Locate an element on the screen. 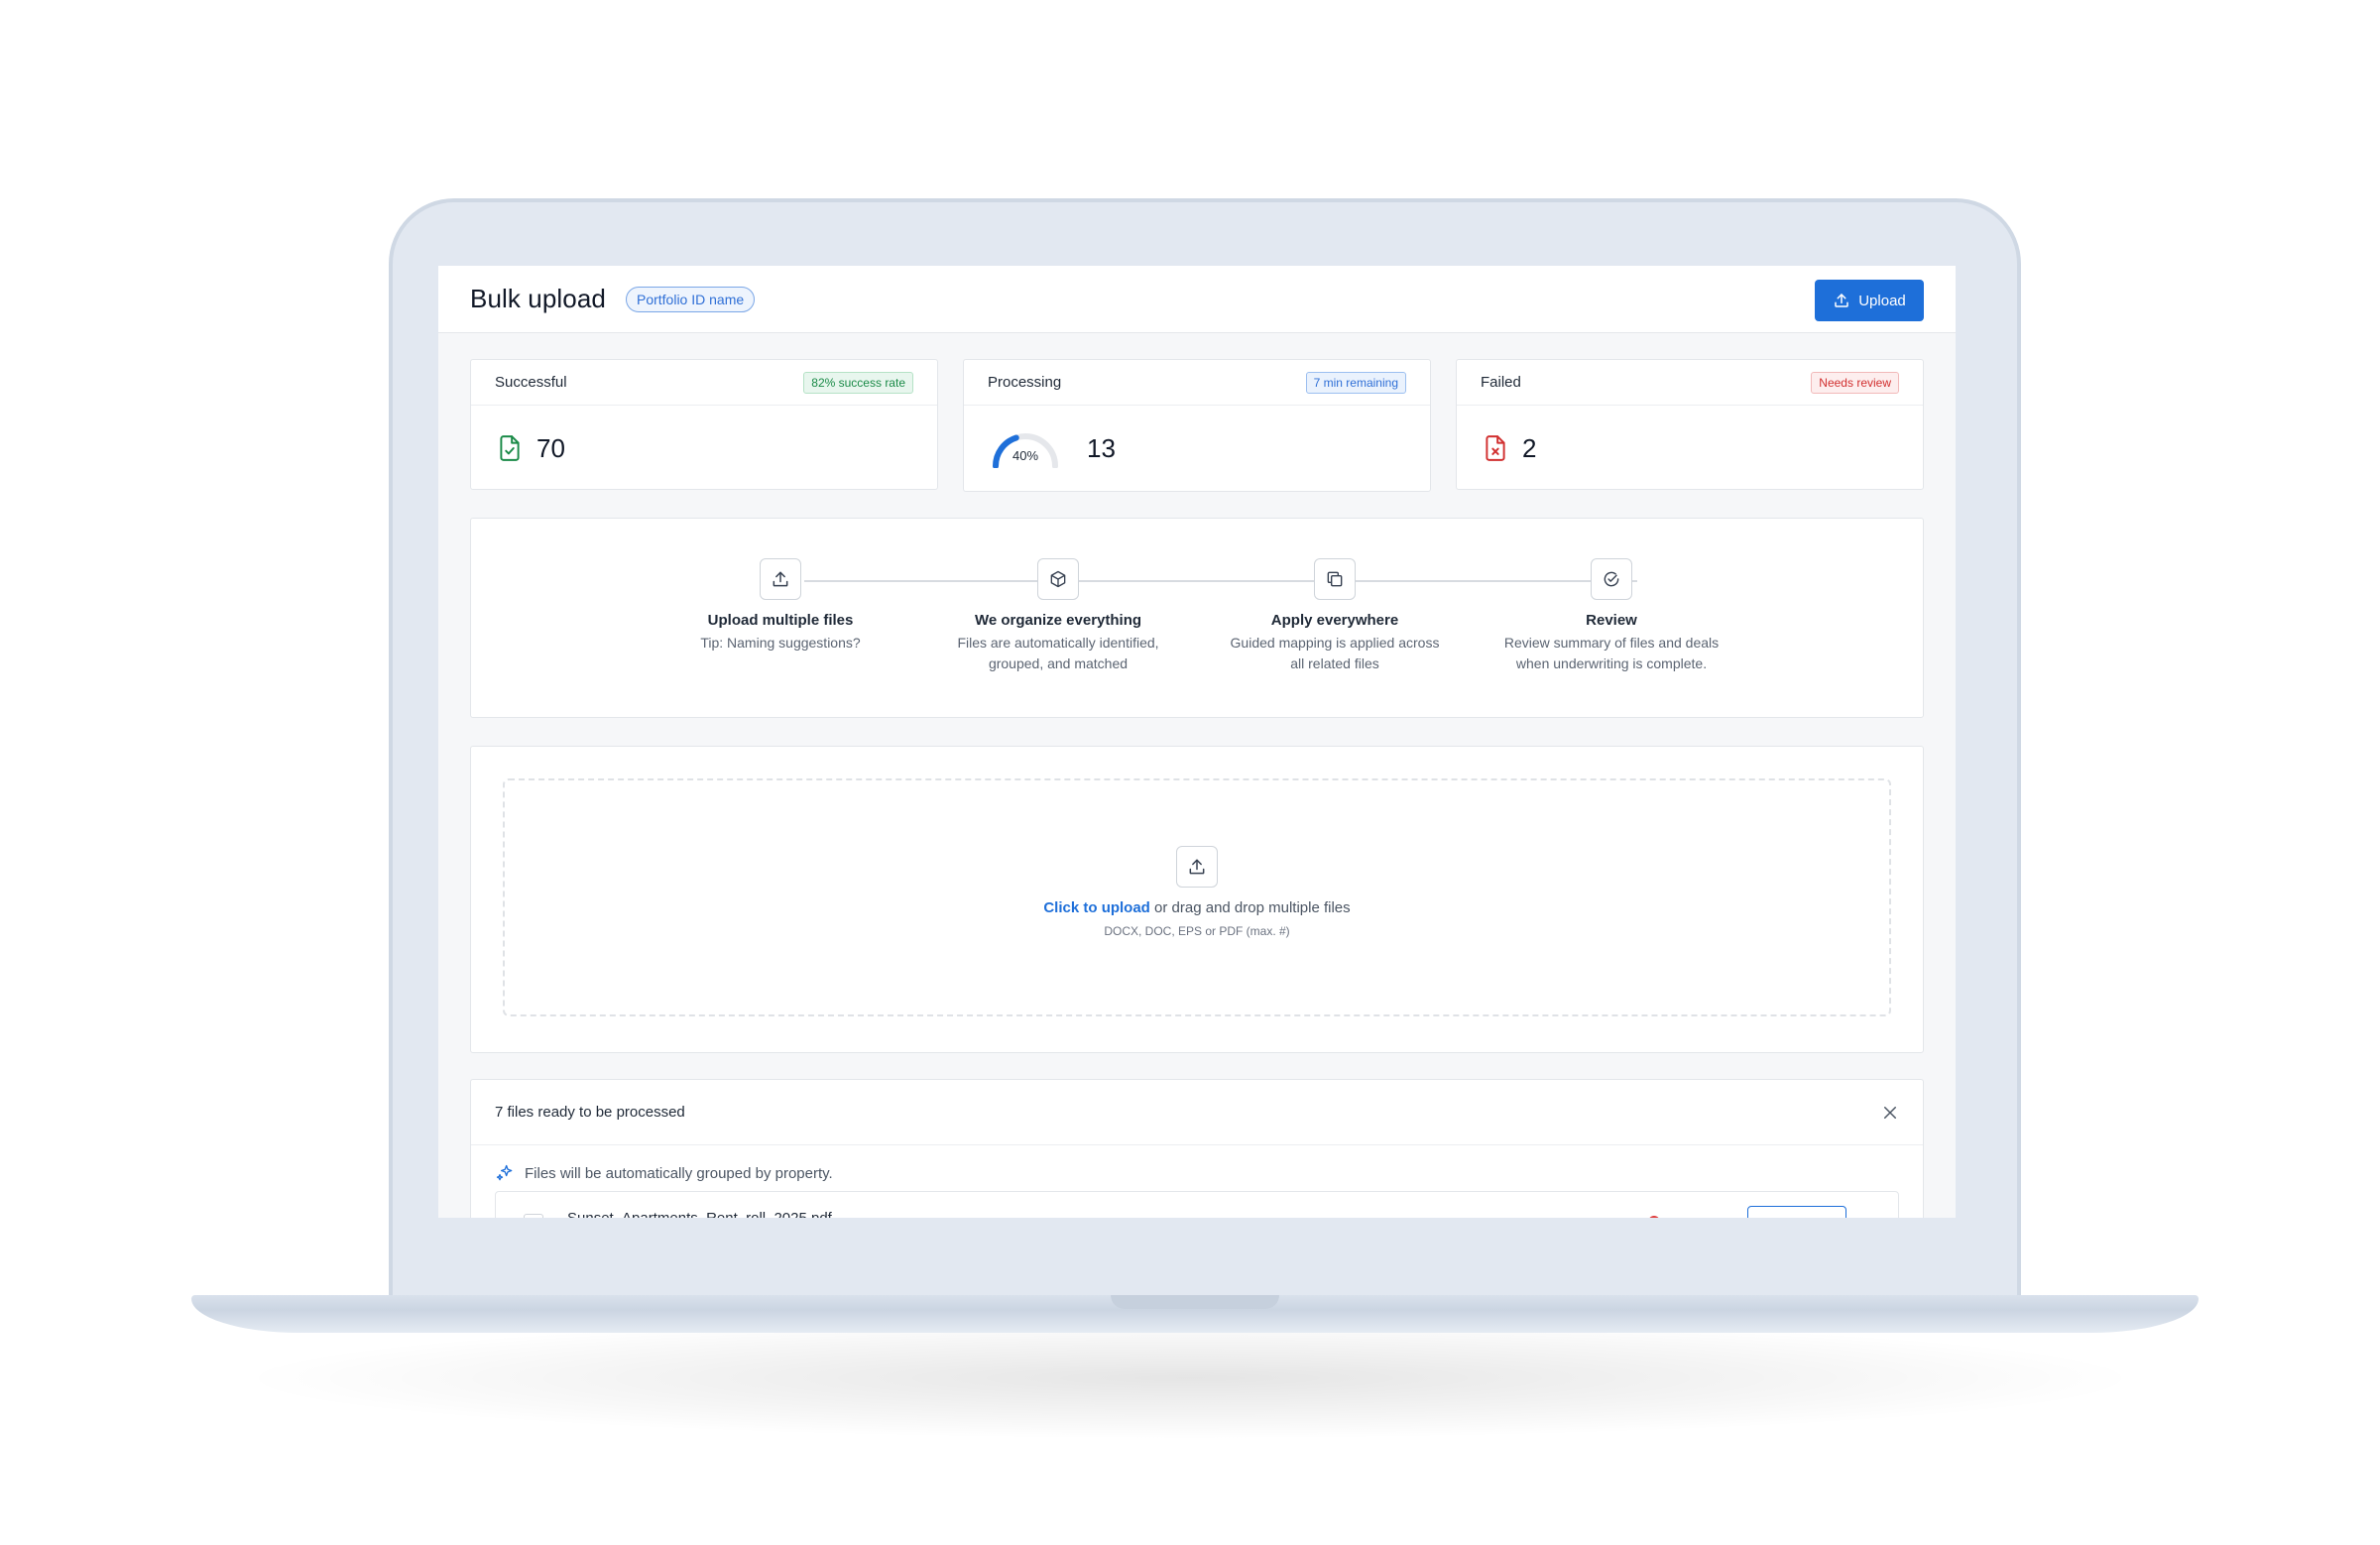  card-body: 70 is located at coordinates (704, 448).